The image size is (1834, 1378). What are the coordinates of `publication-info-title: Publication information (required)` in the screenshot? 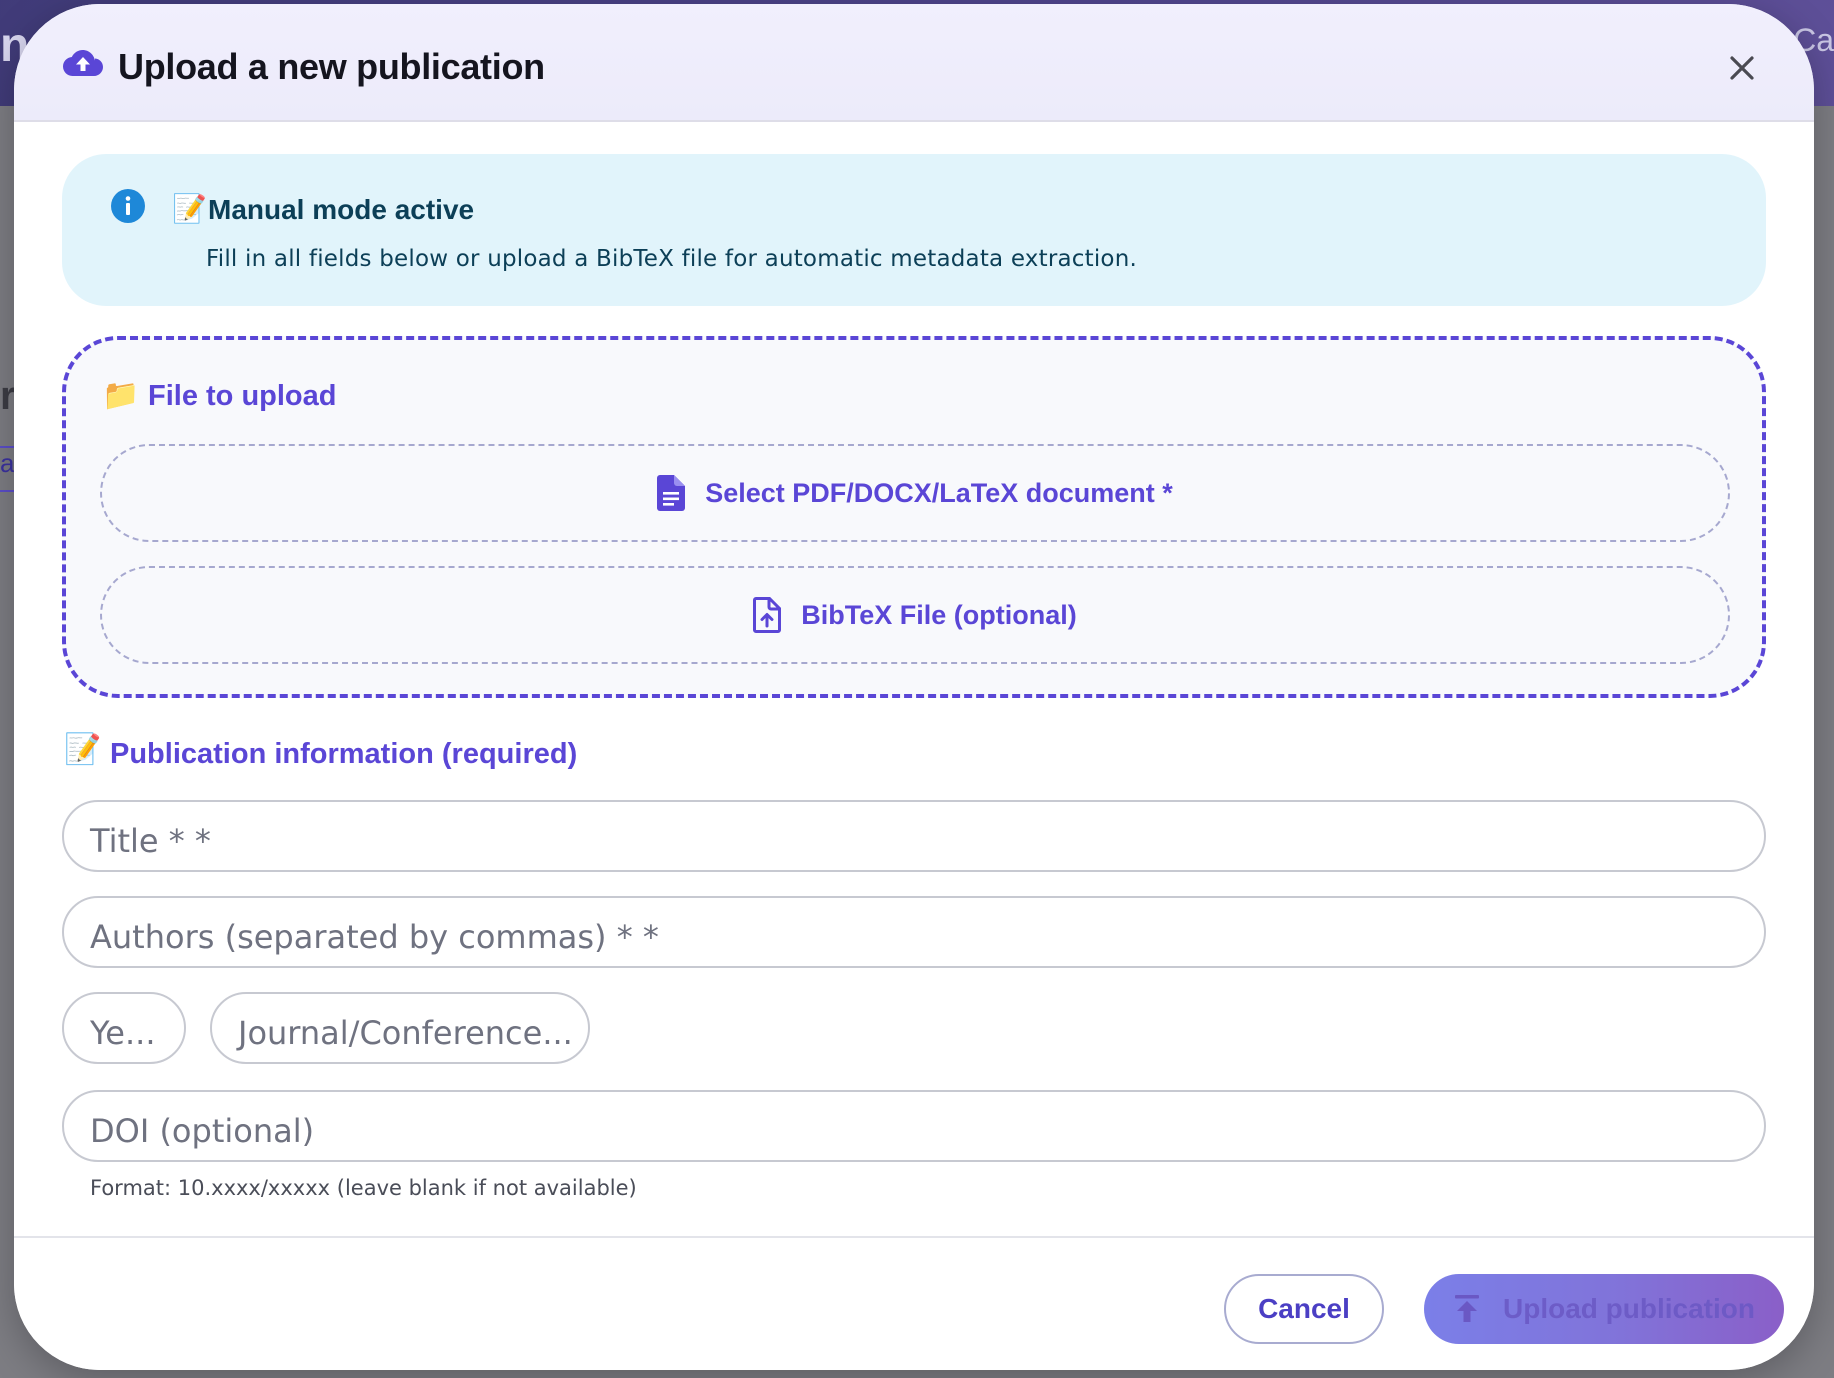 It's located at (344, 754).